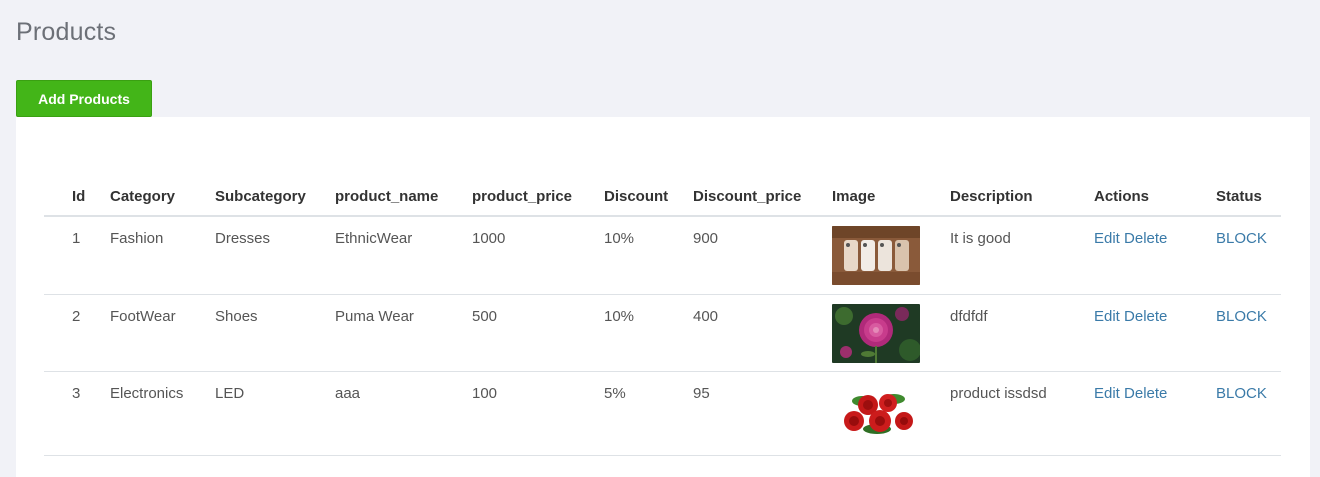 Image resolution: width=1320 pixels, height=477 pixels. Describe the element at coordinates (701, 393) in the screenshot. I see `cell-discount-price: 95` at that location.